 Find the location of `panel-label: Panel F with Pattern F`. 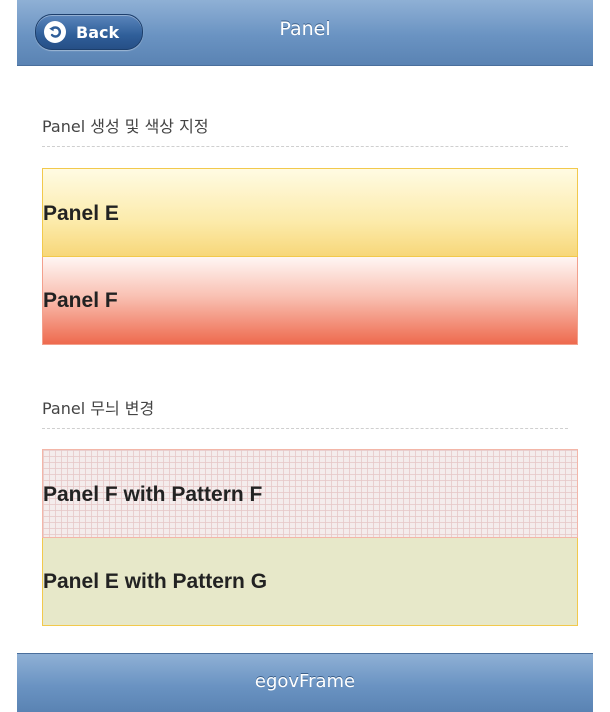

panel-label: Panel F with Pattern F is located at coordinates (153, 494).